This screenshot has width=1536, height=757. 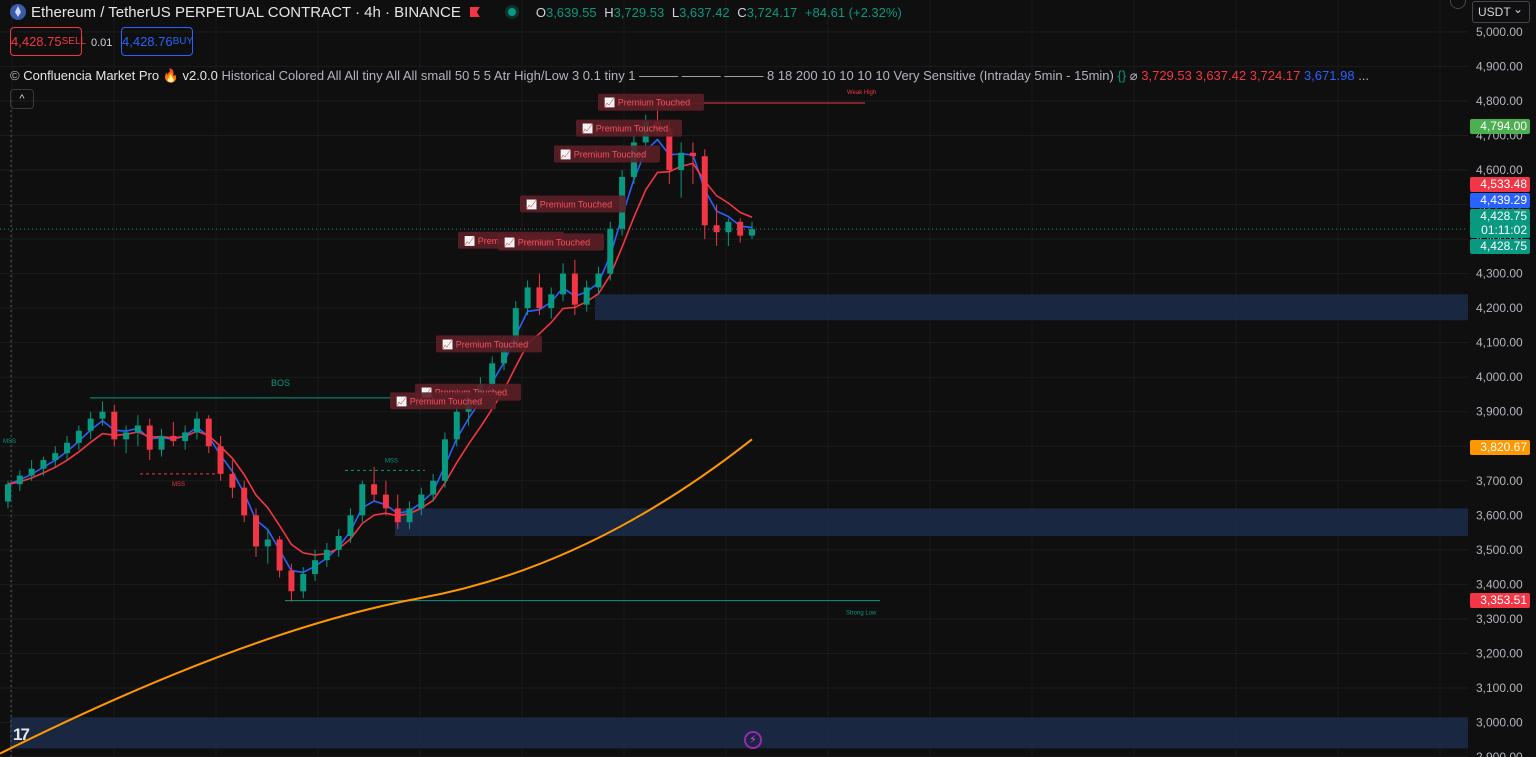 What do you see at coordinates (157, 41) in the screenshot?
I see `buy-button: 4,428.76 BUY` at bounding box center [157, 41].